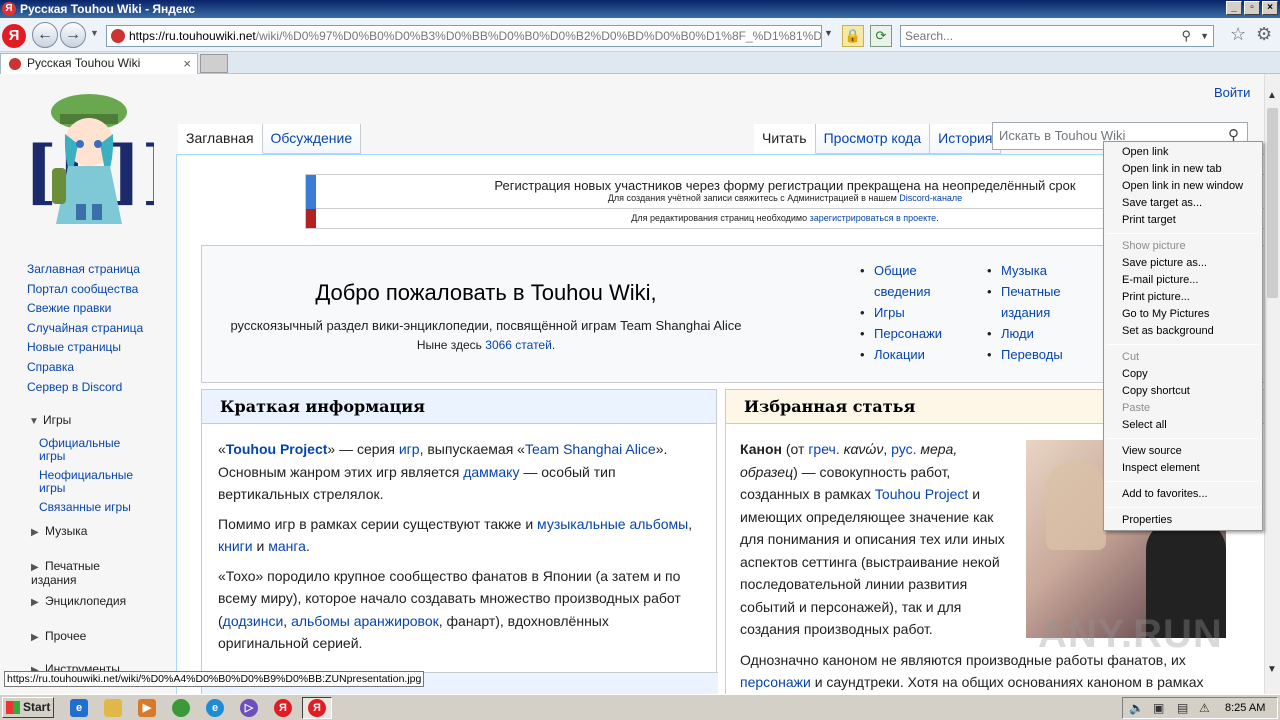 The image size is (1280, 720). What do you see at coordinates (902, 281) in the screenshot?
I see `portal-link-general: Общие сведения` at bounding box center [902, 281].